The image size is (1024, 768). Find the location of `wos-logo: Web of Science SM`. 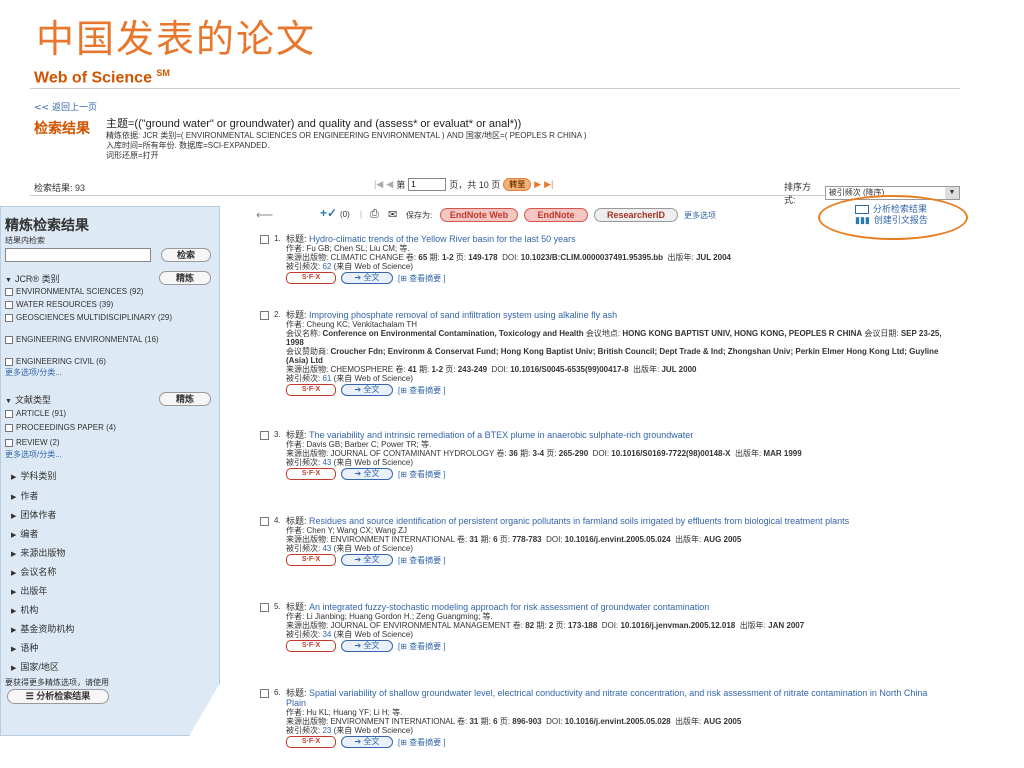

wos-logo: Web of Science SM is located at coordinates (102, 77).